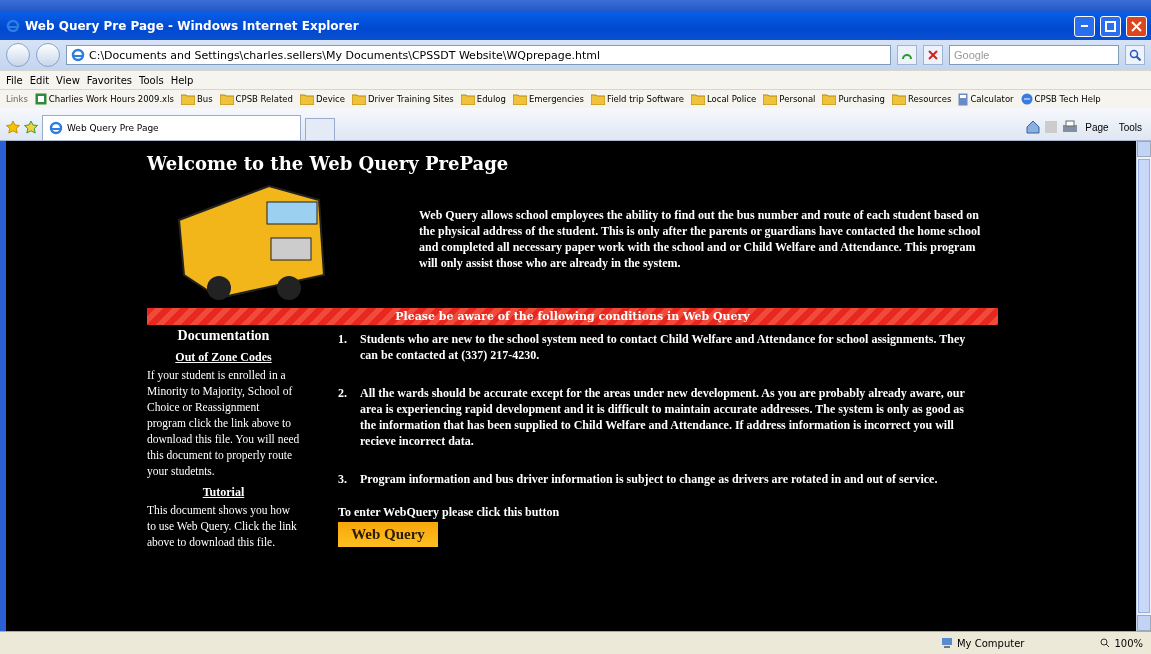 This screenshot has width=1151, height=654. What do you see at coordinates (478, 55) in the screenshot?
I see `address-field: C:\Documents and Settings\charles.sellers\My Documents\CPSSDT Website\WQprepage.html` at bounding box center [478, 55].